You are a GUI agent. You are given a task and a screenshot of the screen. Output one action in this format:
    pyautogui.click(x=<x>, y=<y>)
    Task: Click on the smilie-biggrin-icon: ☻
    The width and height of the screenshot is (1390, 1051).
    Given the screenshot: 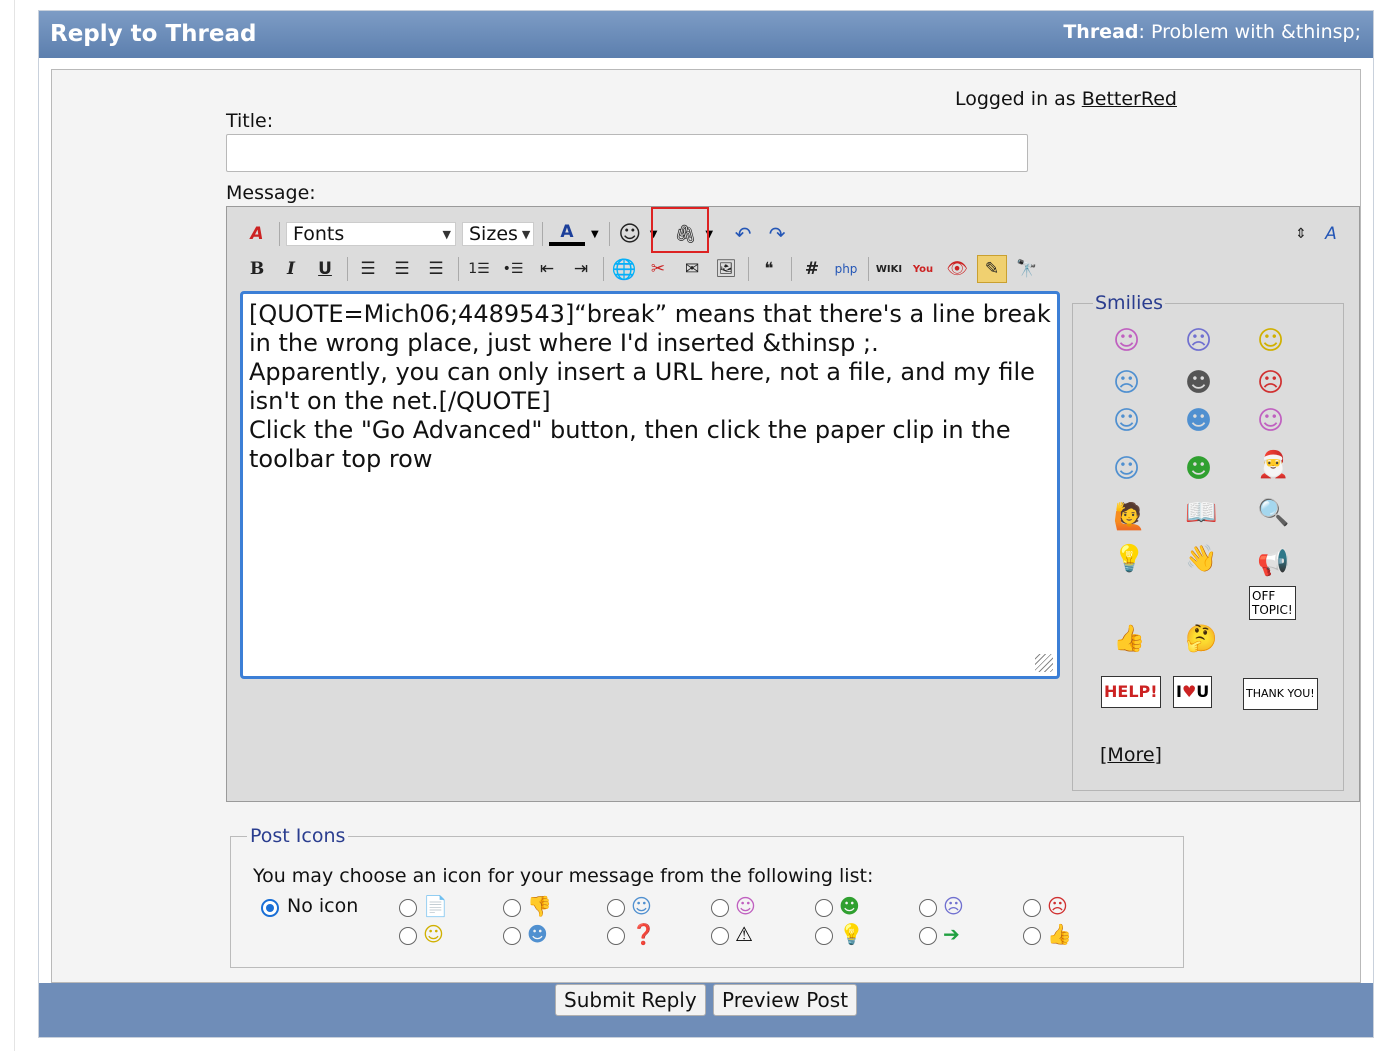 What is the action you would take?
    pyautogui.click(x=1198, y=469)
    